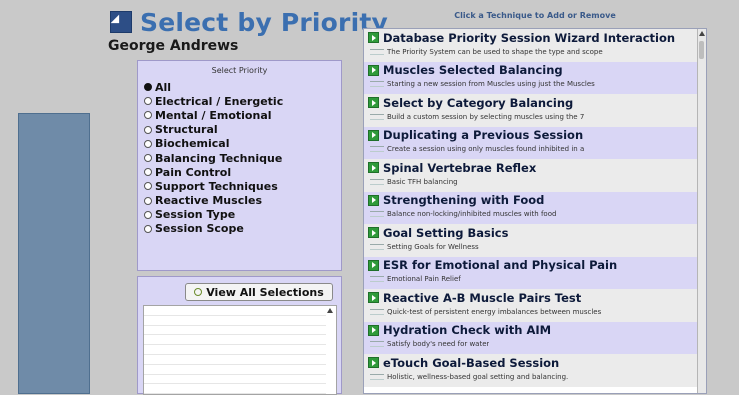 The width and height of the screenshot is (739, 395). I want to click on technique-title: Goal Setting Basics, so click(446, 232).